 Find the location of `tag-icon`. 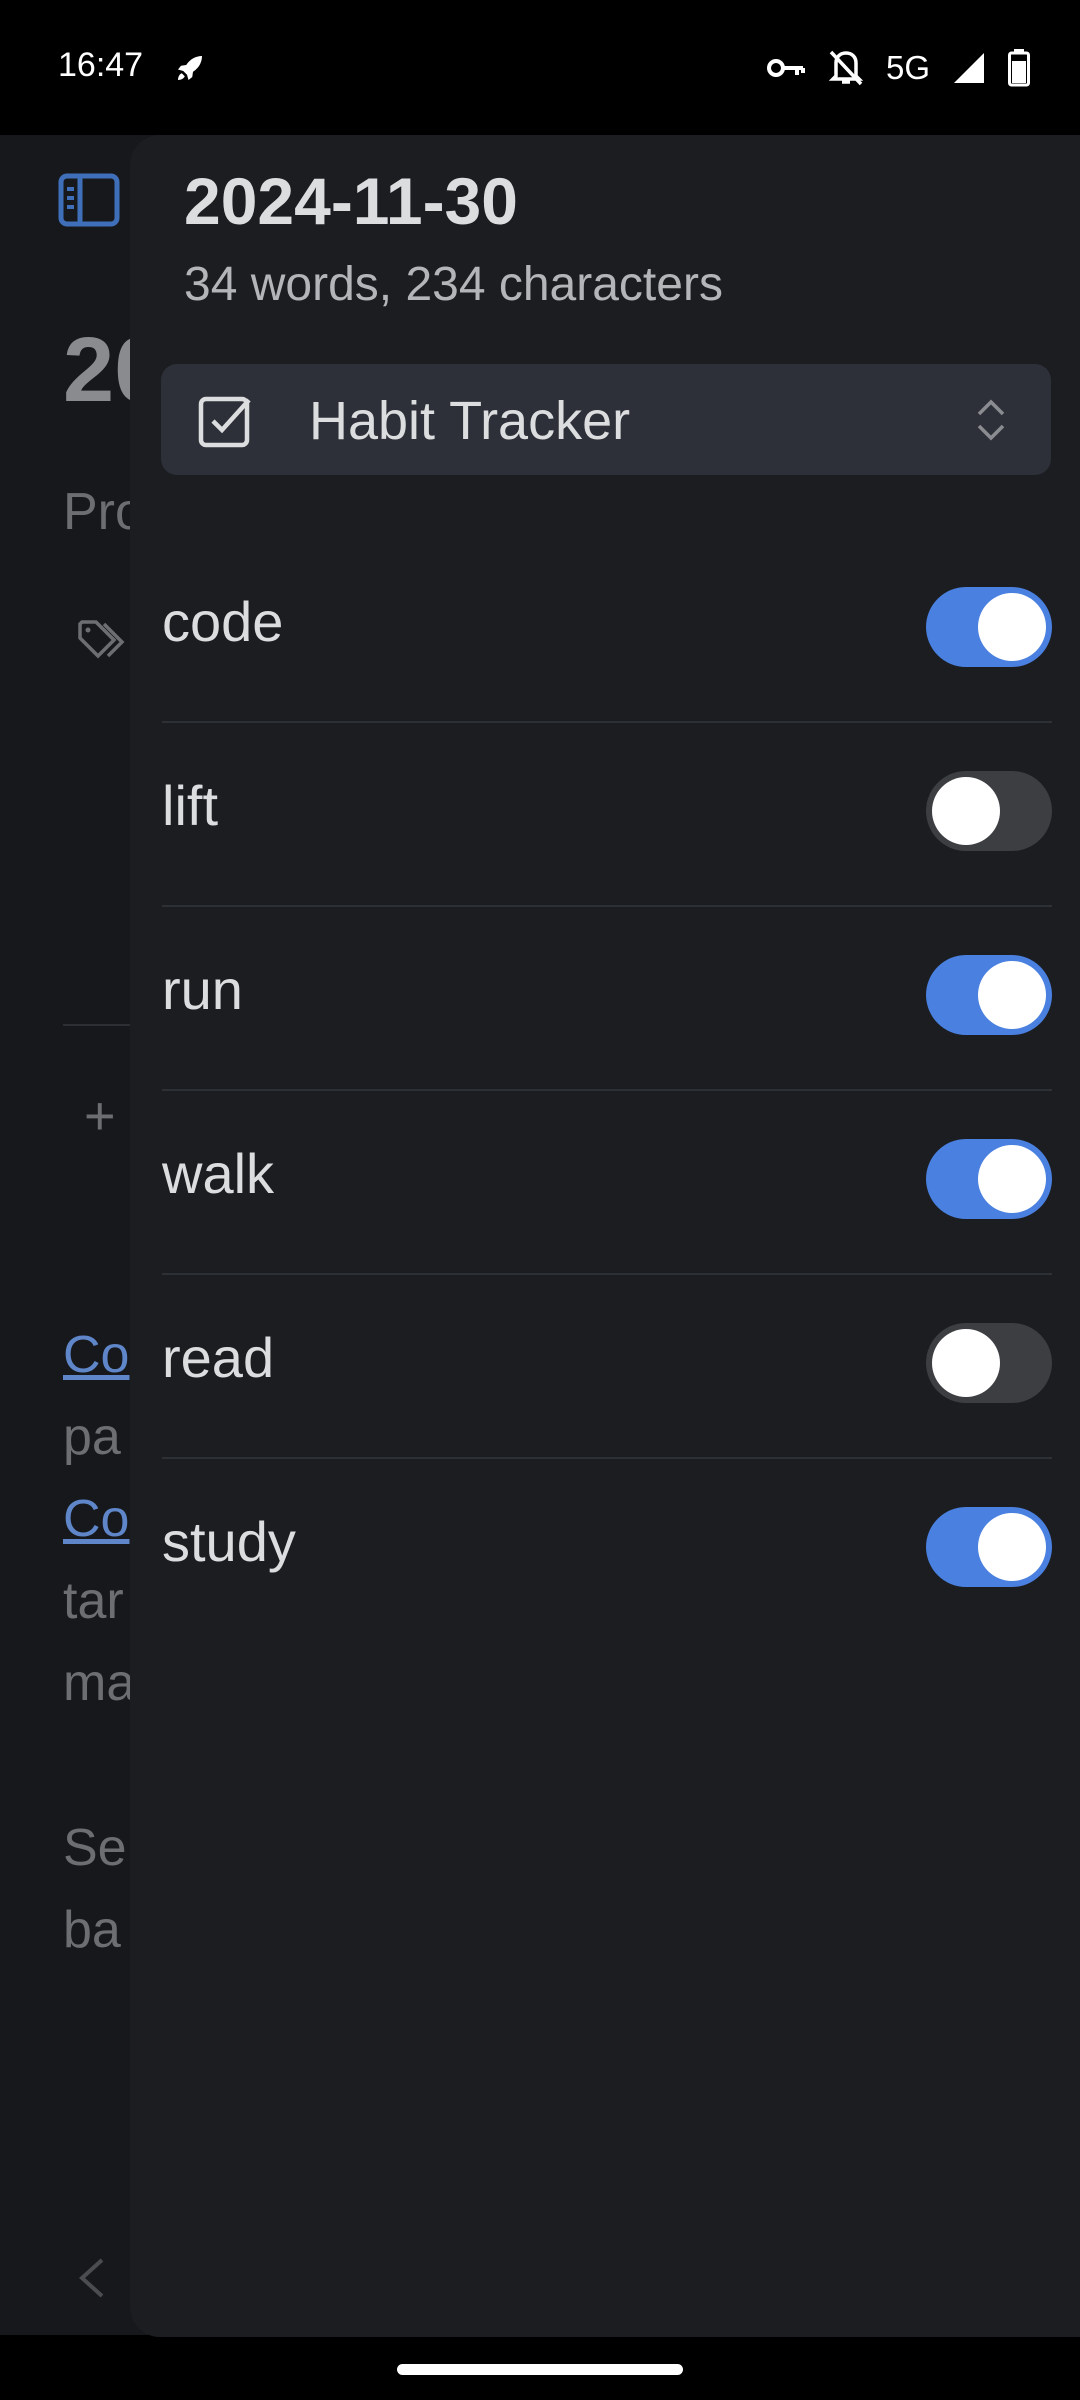

tag-icon is located at coordinates (101, 639).